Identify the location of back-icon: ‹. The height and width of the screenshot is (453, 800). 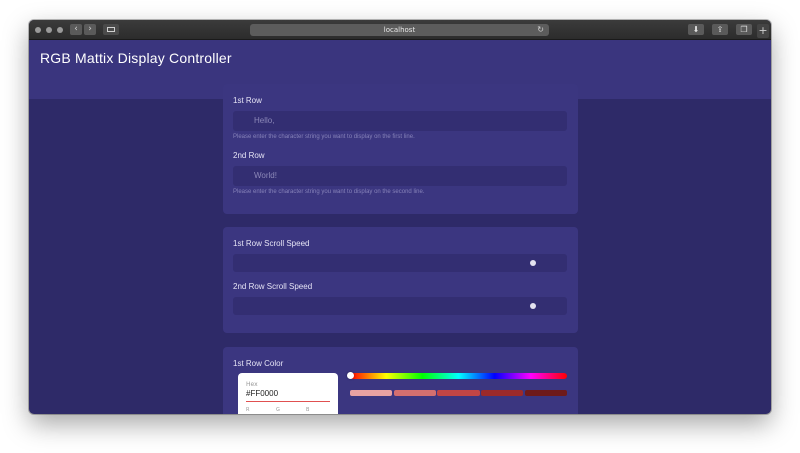
(76, 29).